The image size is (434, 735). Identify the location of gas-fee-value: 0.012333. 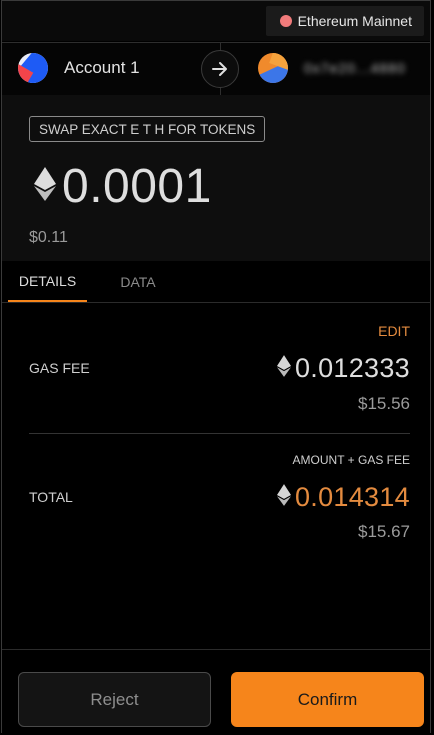
(352, 368).